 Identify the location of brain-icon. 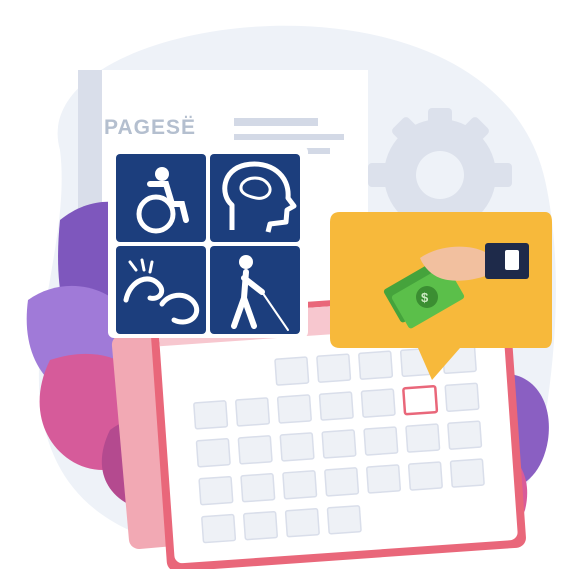
(255, 198).